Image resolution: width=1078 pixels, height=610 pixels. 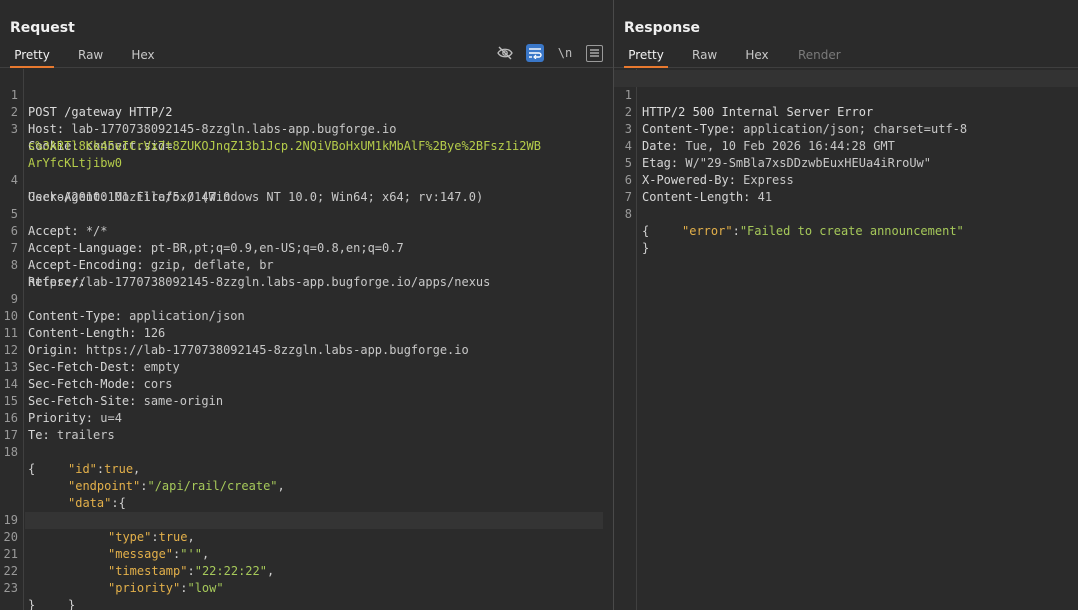 What do you see at coordinates (19, 460) in the screenshot?
I see `editor-line: 18 {` at bounding box center [19, 460].